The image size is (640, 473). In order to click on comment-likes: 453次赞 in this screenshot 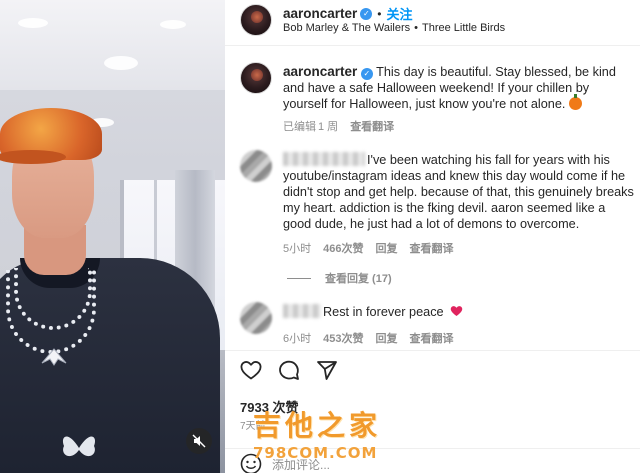, I will do `click(343, 338)`.